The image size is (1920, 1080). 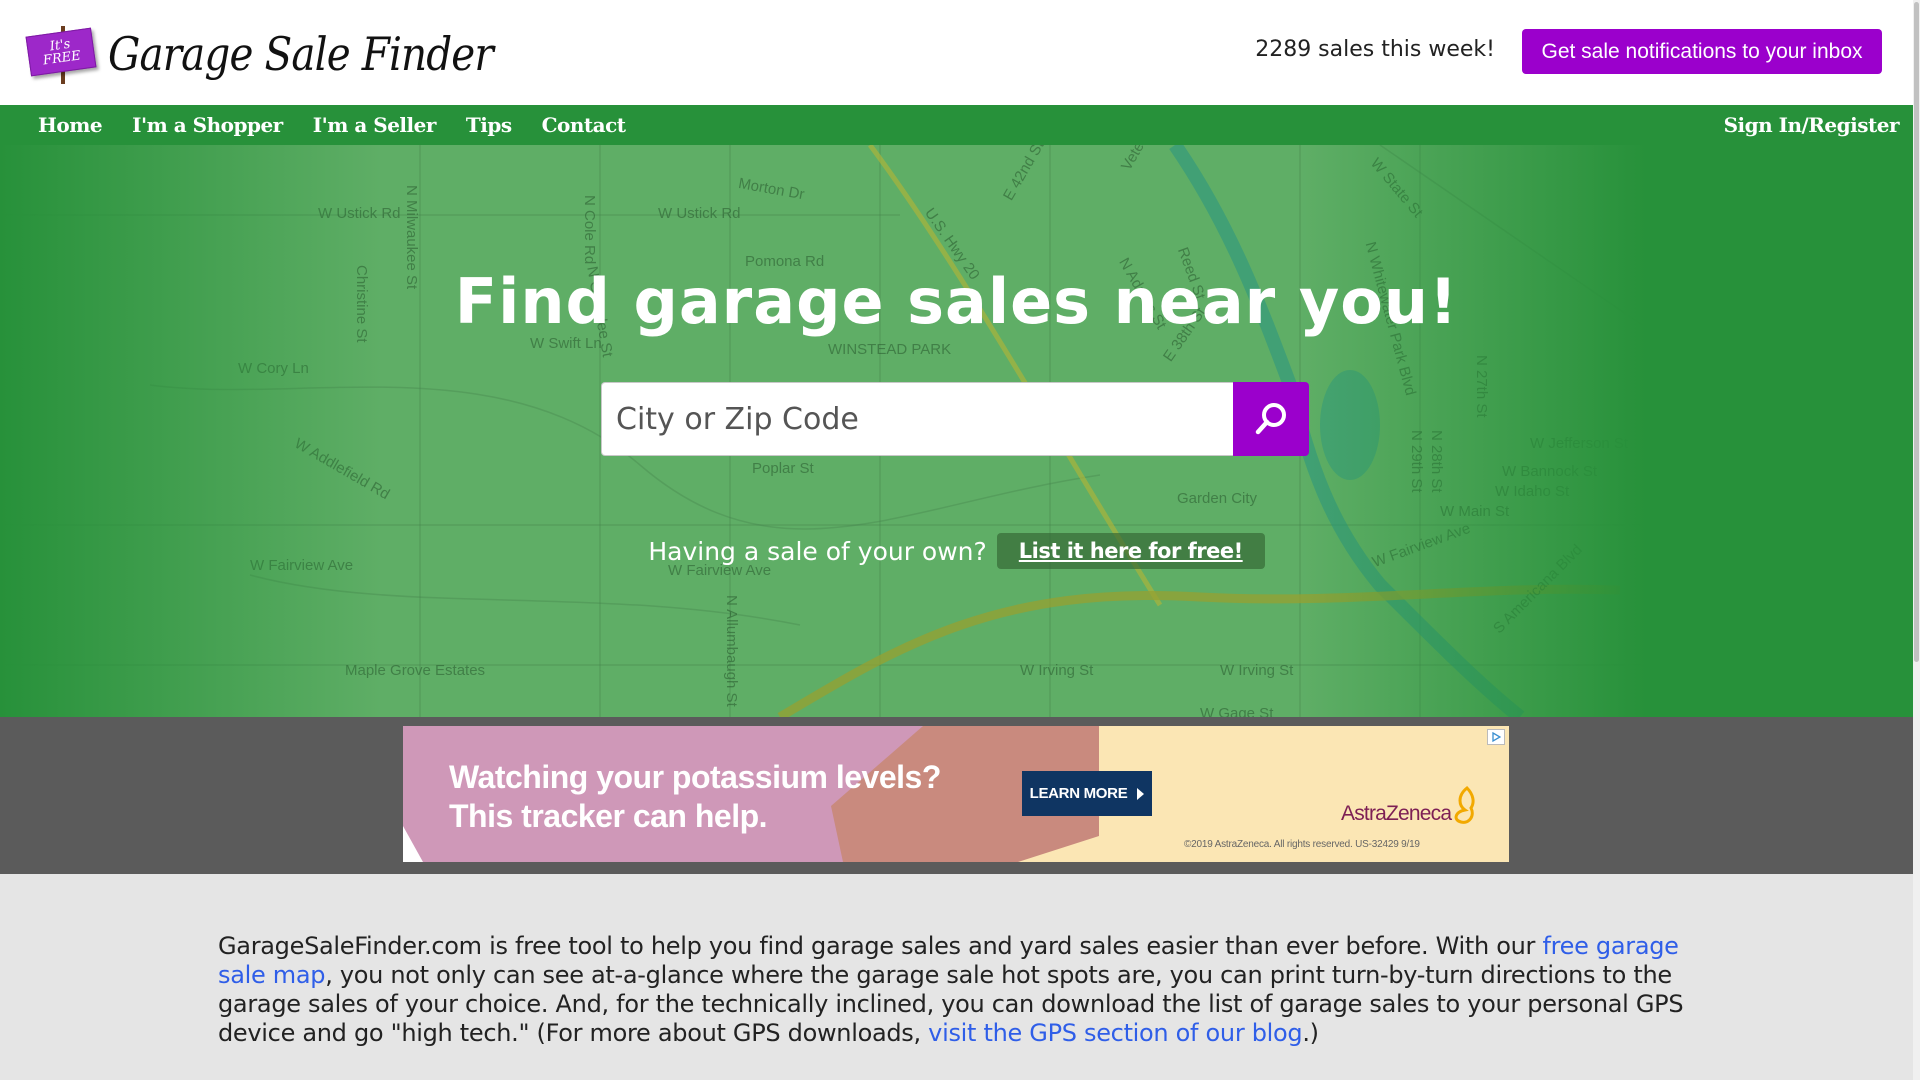 What do you see at coordinates (301, 54) in the screenshot?
I see `logo-text: Garage Sale Finder` at bounding box center [301, 54].